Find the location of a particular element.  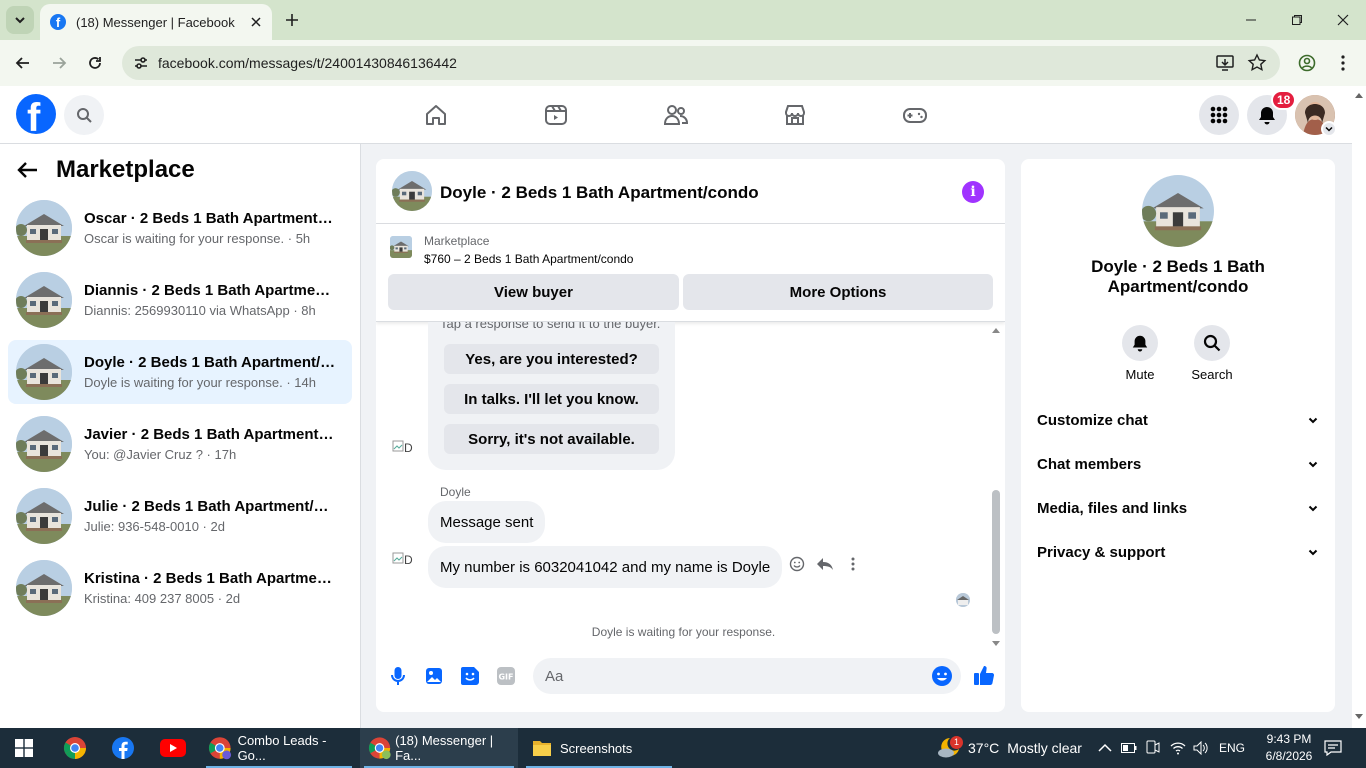

profile-icon is located at coordinates (1307, 63).